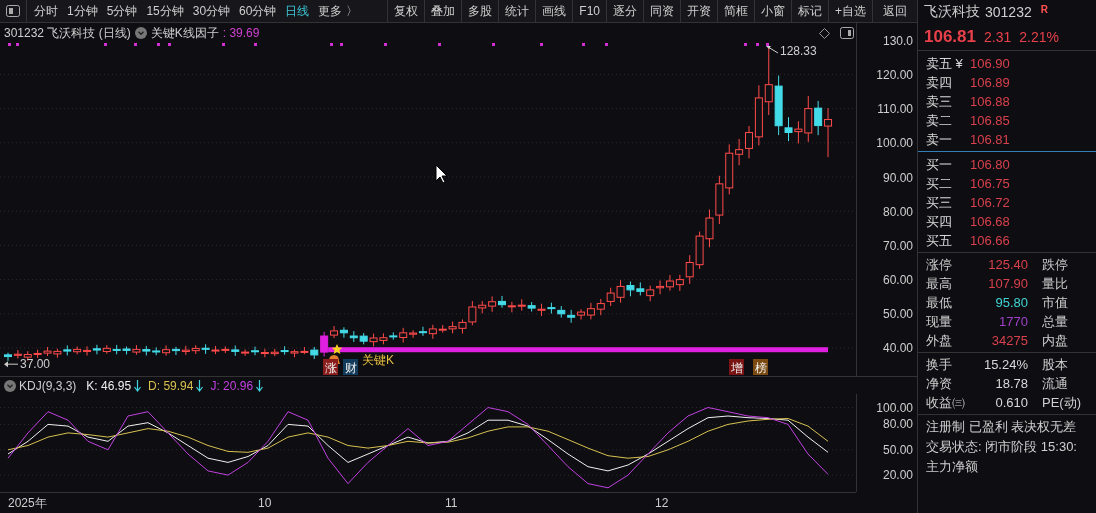  What do you see at coordinates (990, 240) in the screenshot?
I see `order-price: 106.66` at bounding box center [990, 240].